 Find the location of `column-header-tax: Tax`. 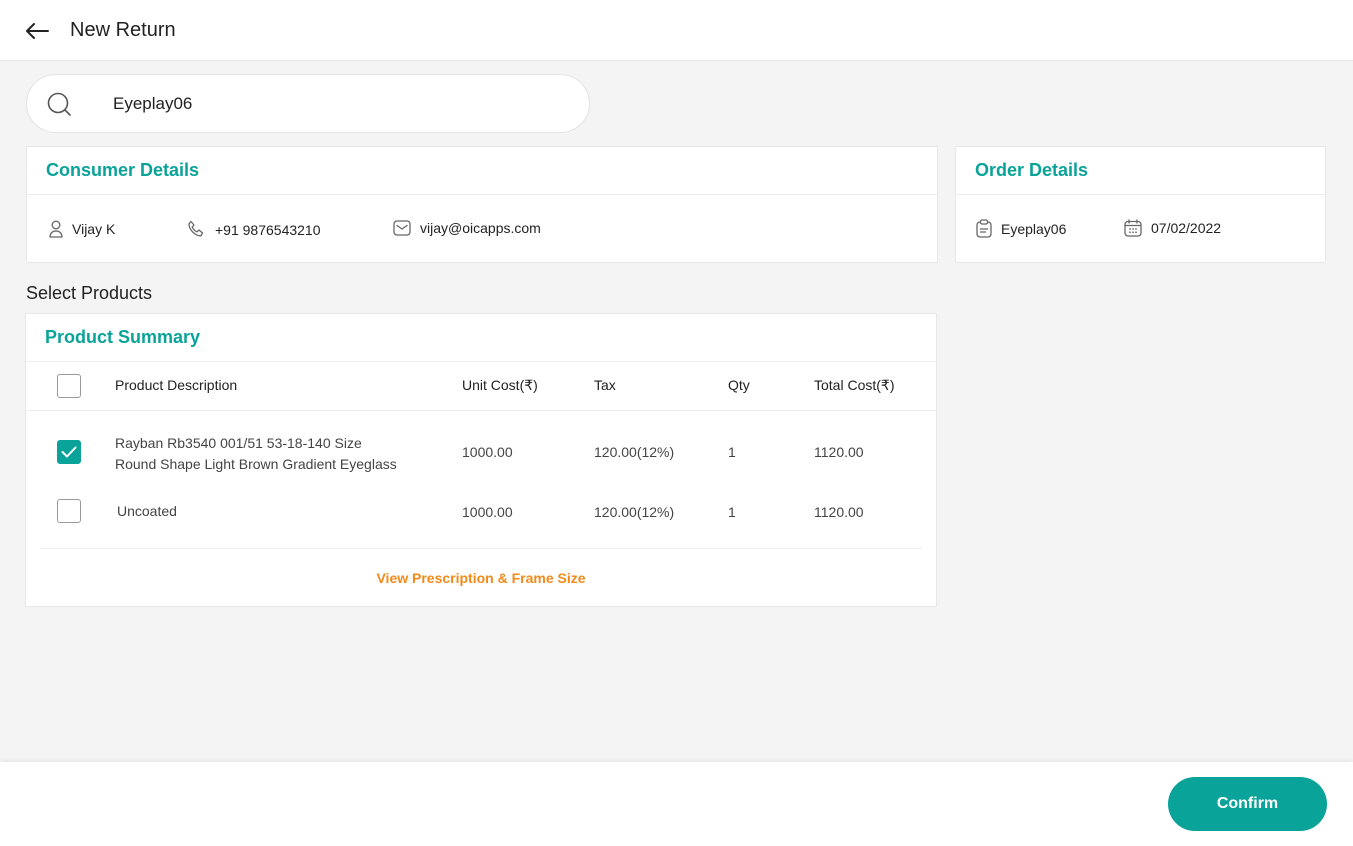

column-header-tax: Tax is located at coordinates (605, 385).